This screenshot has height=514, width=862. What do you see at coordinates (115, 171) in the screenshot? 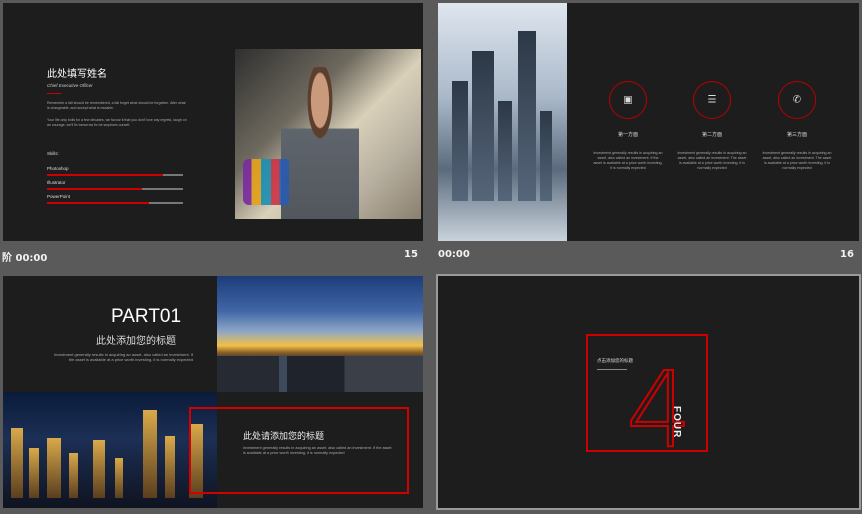
I see `skill-photoshop: Photoshop` at bounding box center [115, 171].